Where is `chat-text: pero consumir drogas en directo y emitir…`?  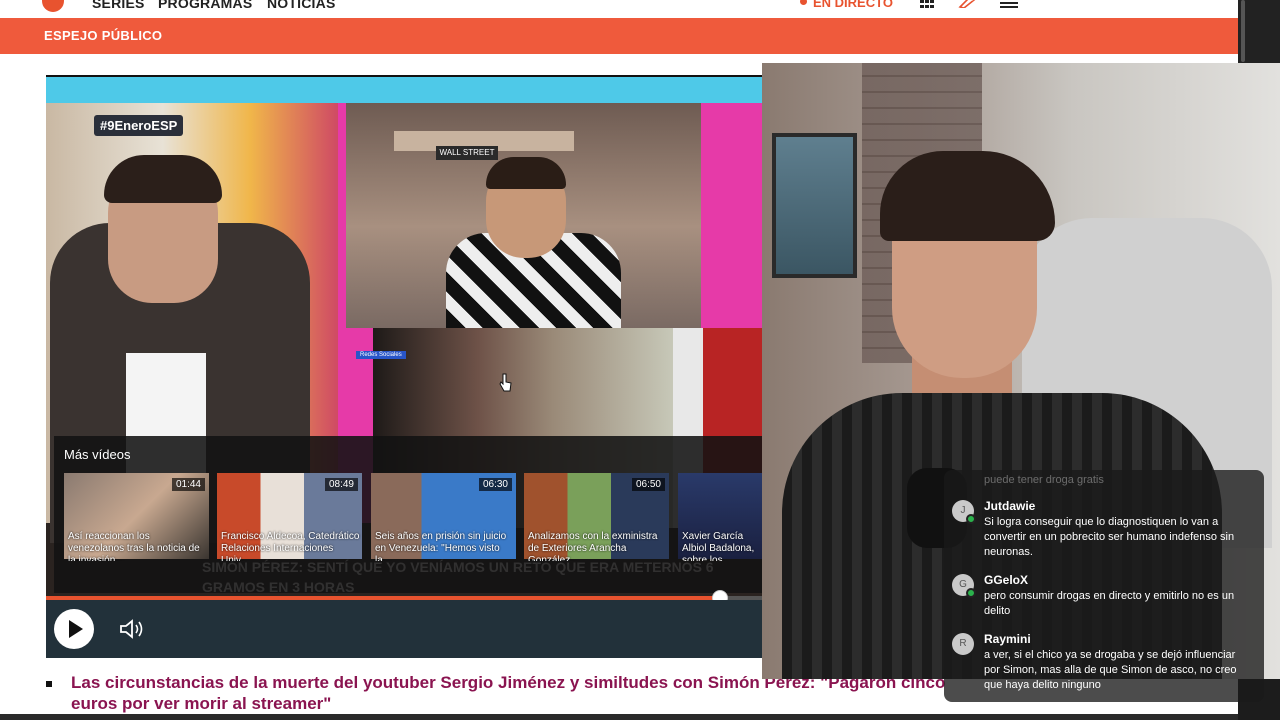 chat-text: pero consumir drogas en directo y emitir… is located at coordinates (1109, 603).